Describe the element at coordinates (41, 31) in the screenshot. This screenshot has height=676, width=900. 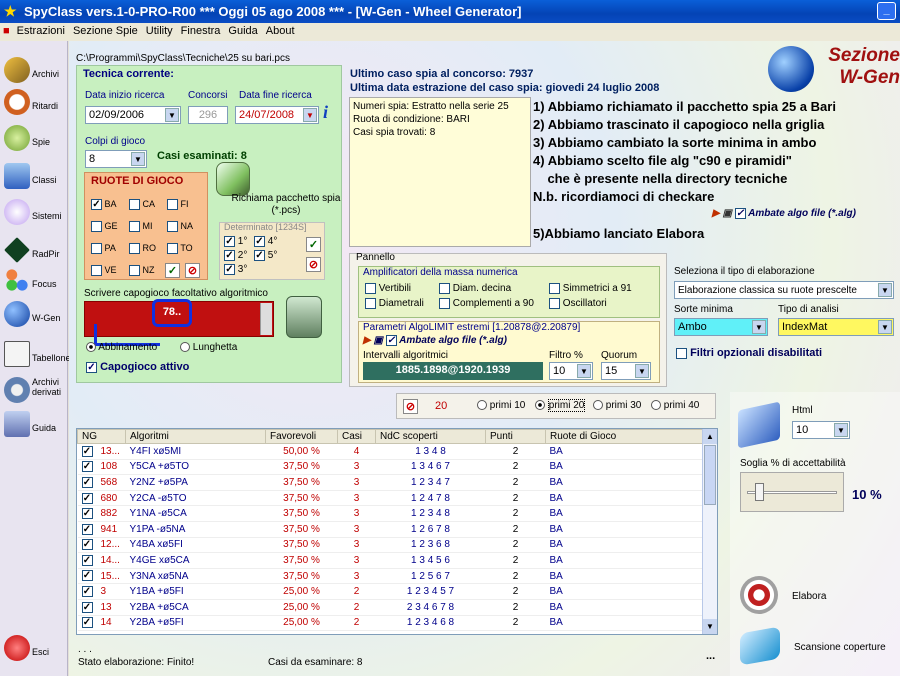
I see `menu-estrazioni: Estrazioni` at that location.